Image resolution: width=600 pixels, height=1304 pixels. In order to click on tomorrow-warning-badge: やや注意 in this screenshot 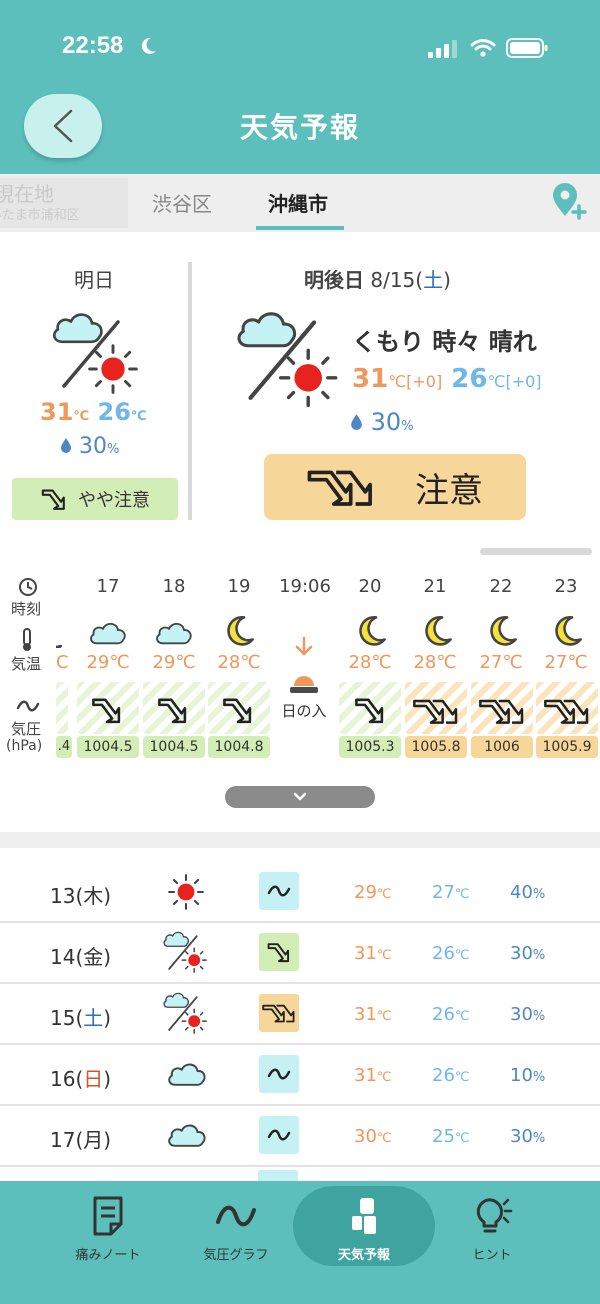, I will do `click(95, 499)`.